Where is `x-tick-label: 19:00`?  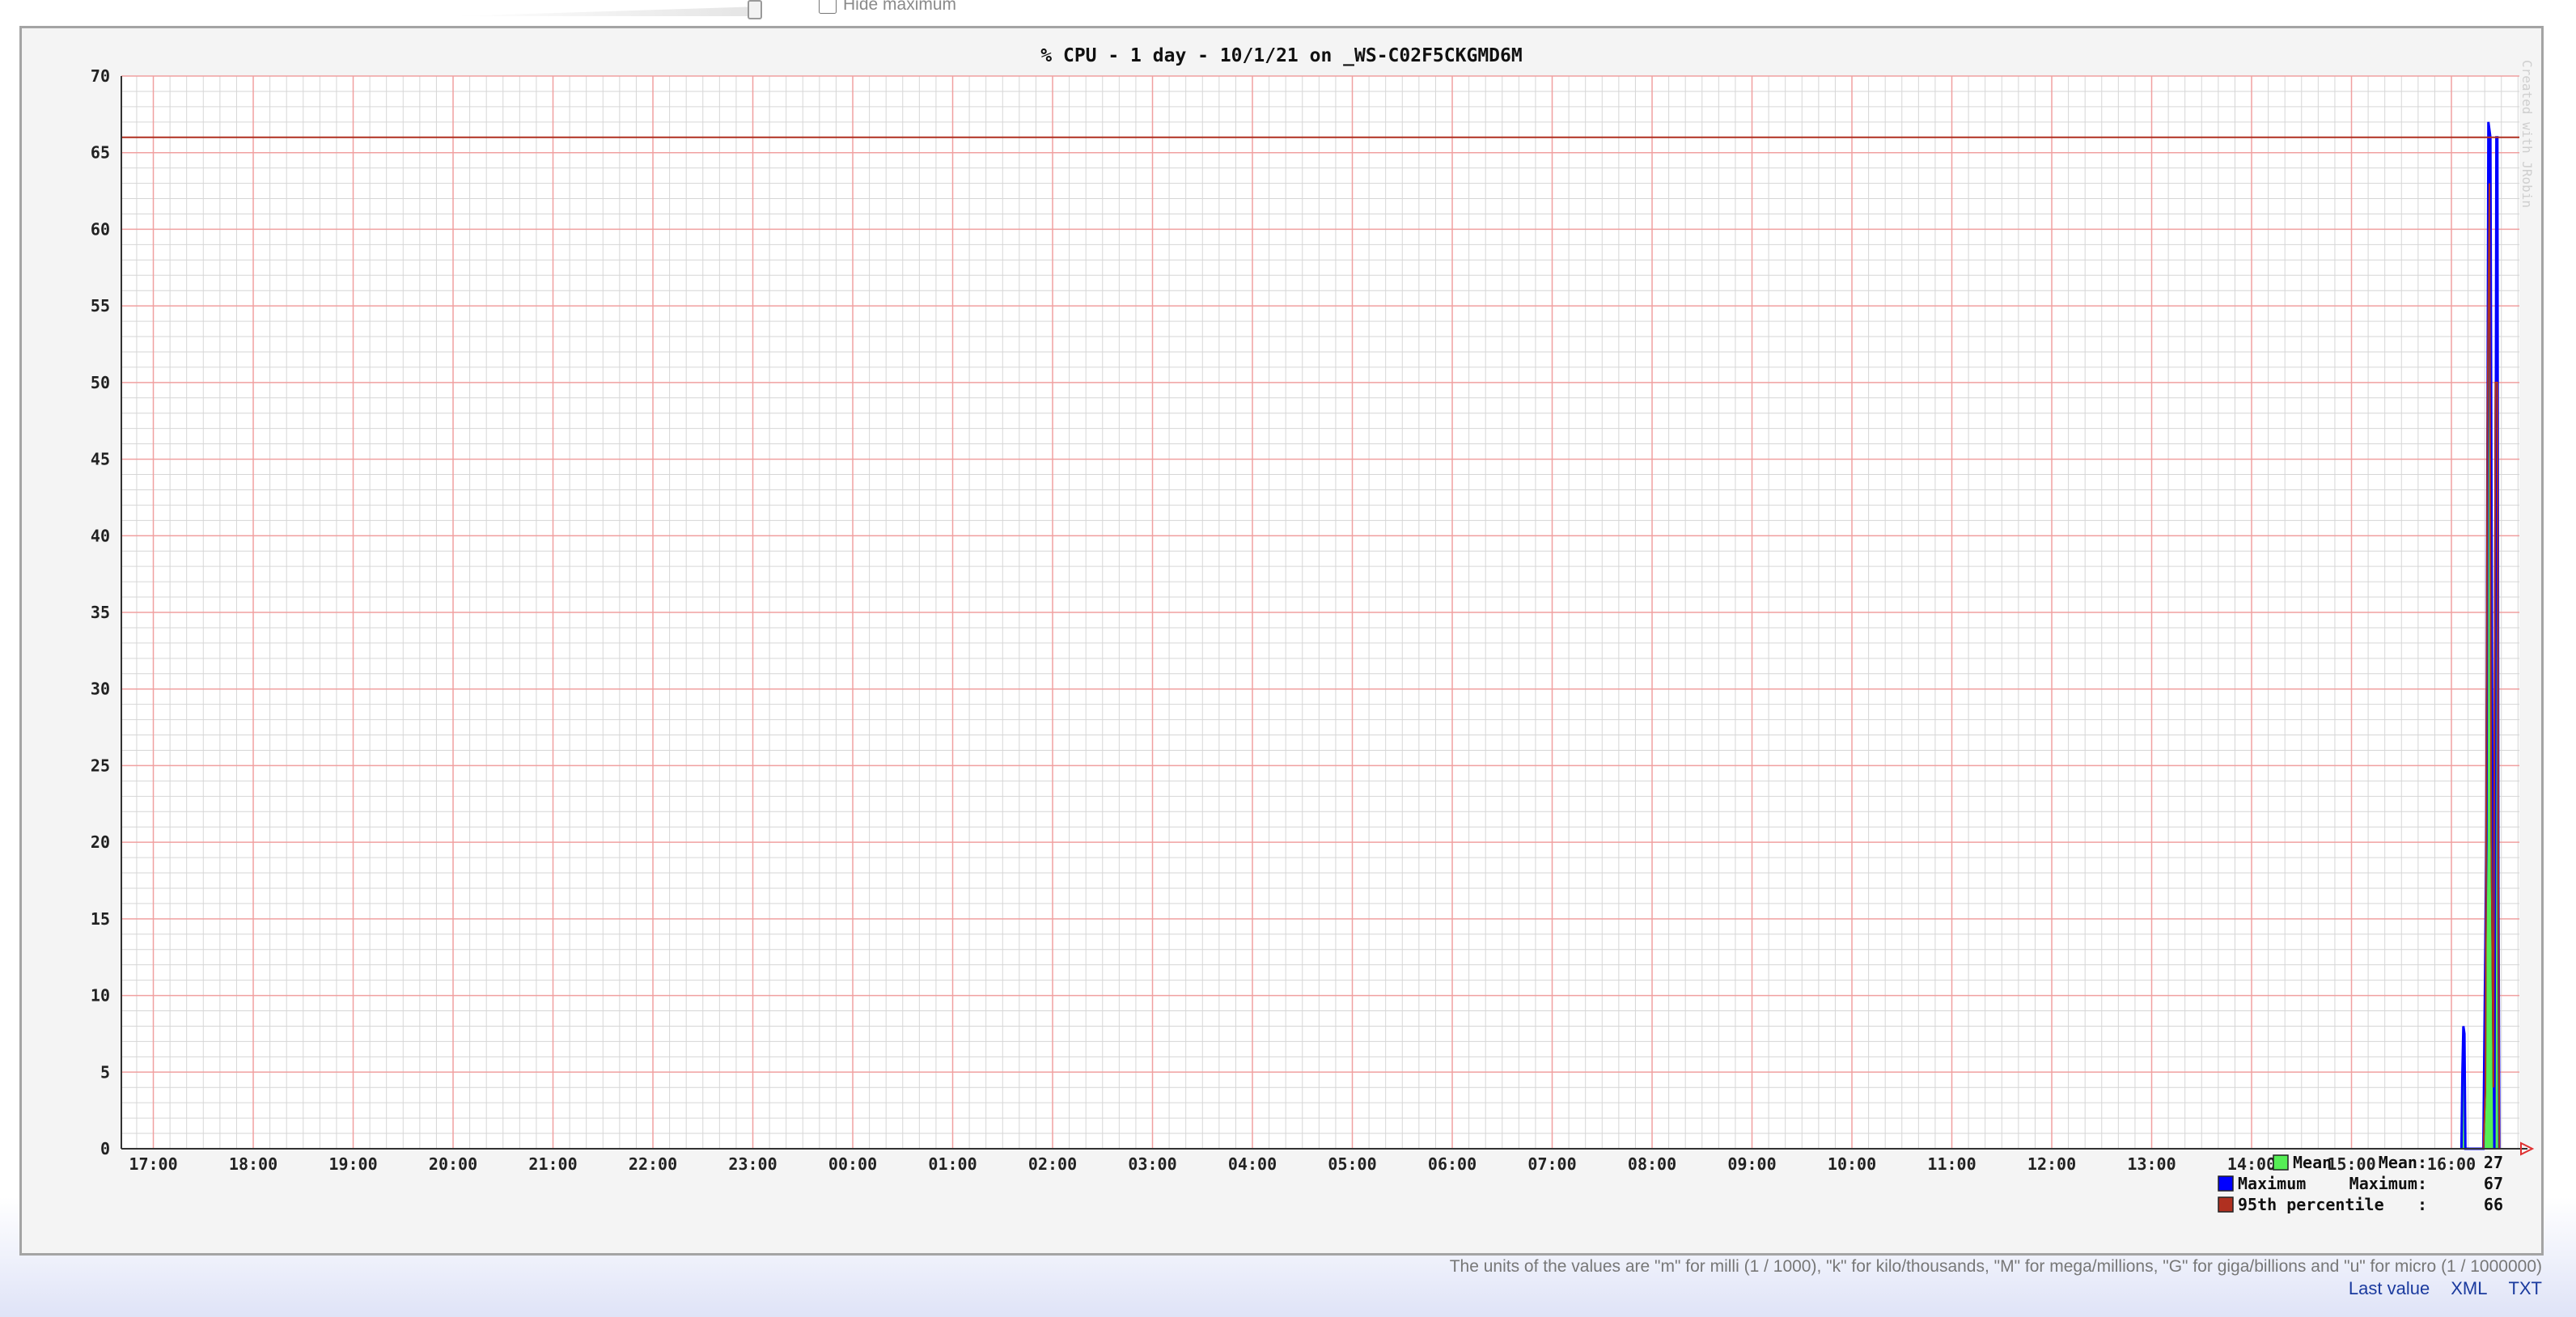 x-tick-label: 19:00 is located at coordinates (352, 1164).